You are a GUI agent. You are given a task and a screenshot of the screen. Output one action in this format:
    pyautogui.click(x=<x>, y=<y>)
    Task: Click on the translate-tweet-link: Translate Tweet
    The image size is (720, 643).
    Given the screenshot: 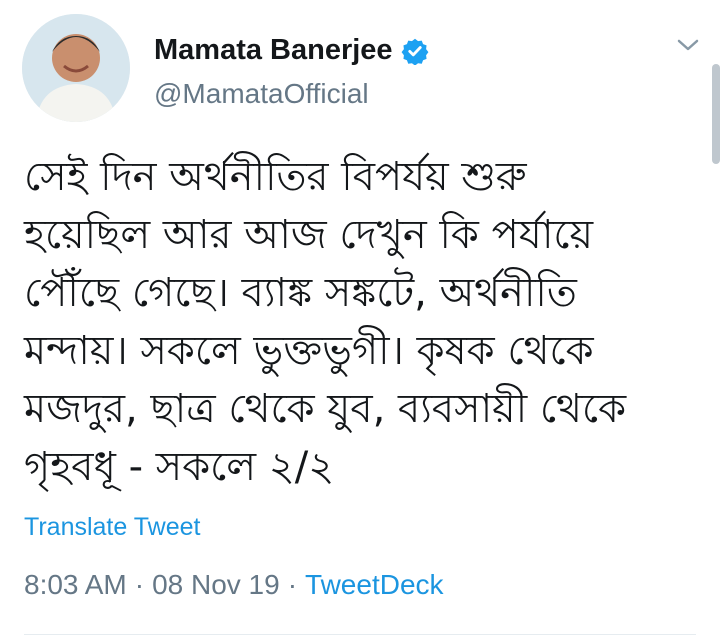 What is the action you would take?
    pyautogui.click(x=112, y=527)
    